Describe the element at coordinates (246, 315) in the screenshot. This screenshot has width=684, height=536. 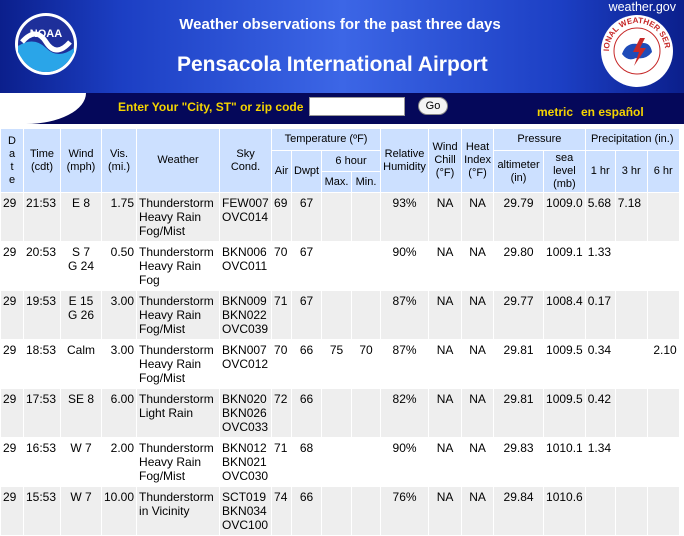
I see `cell-sky-conditions: BKN009 BKN022 OVC039` at that location.